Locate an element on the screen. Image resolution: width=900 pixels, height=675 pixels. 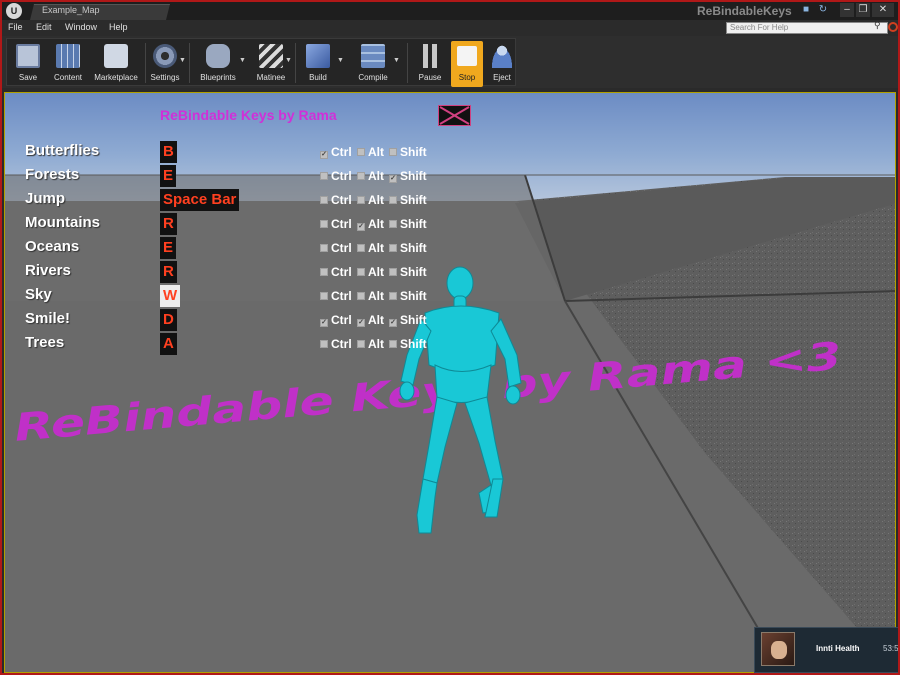
menu-help: Help is located at coordinates (118, 27).